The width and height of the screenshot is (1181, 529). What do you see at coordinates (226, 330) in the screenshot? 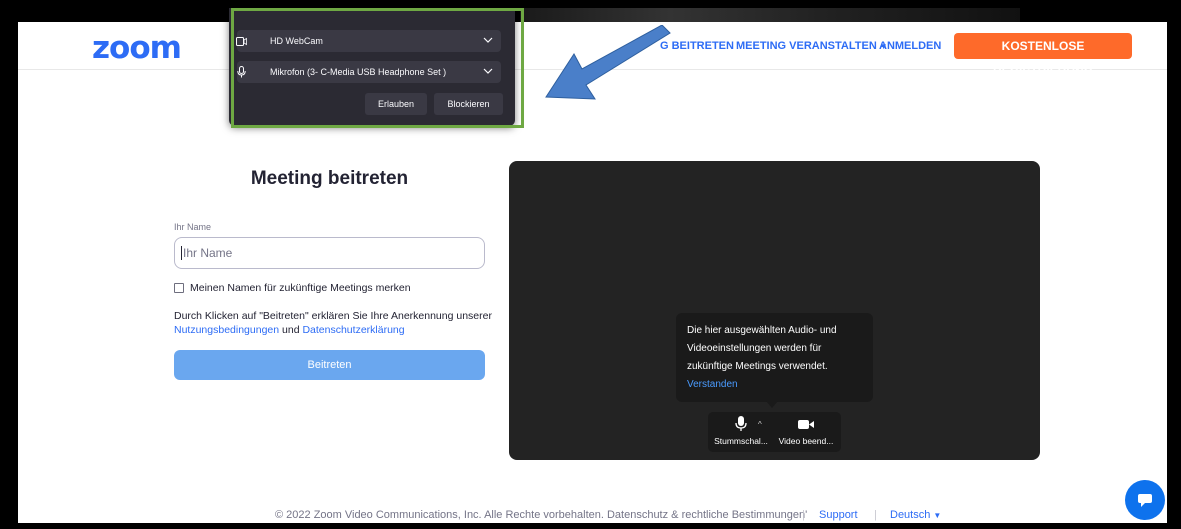
I see `terms-of-use-link: Nutzungsbedingungen` at bounding box center [226, 330].